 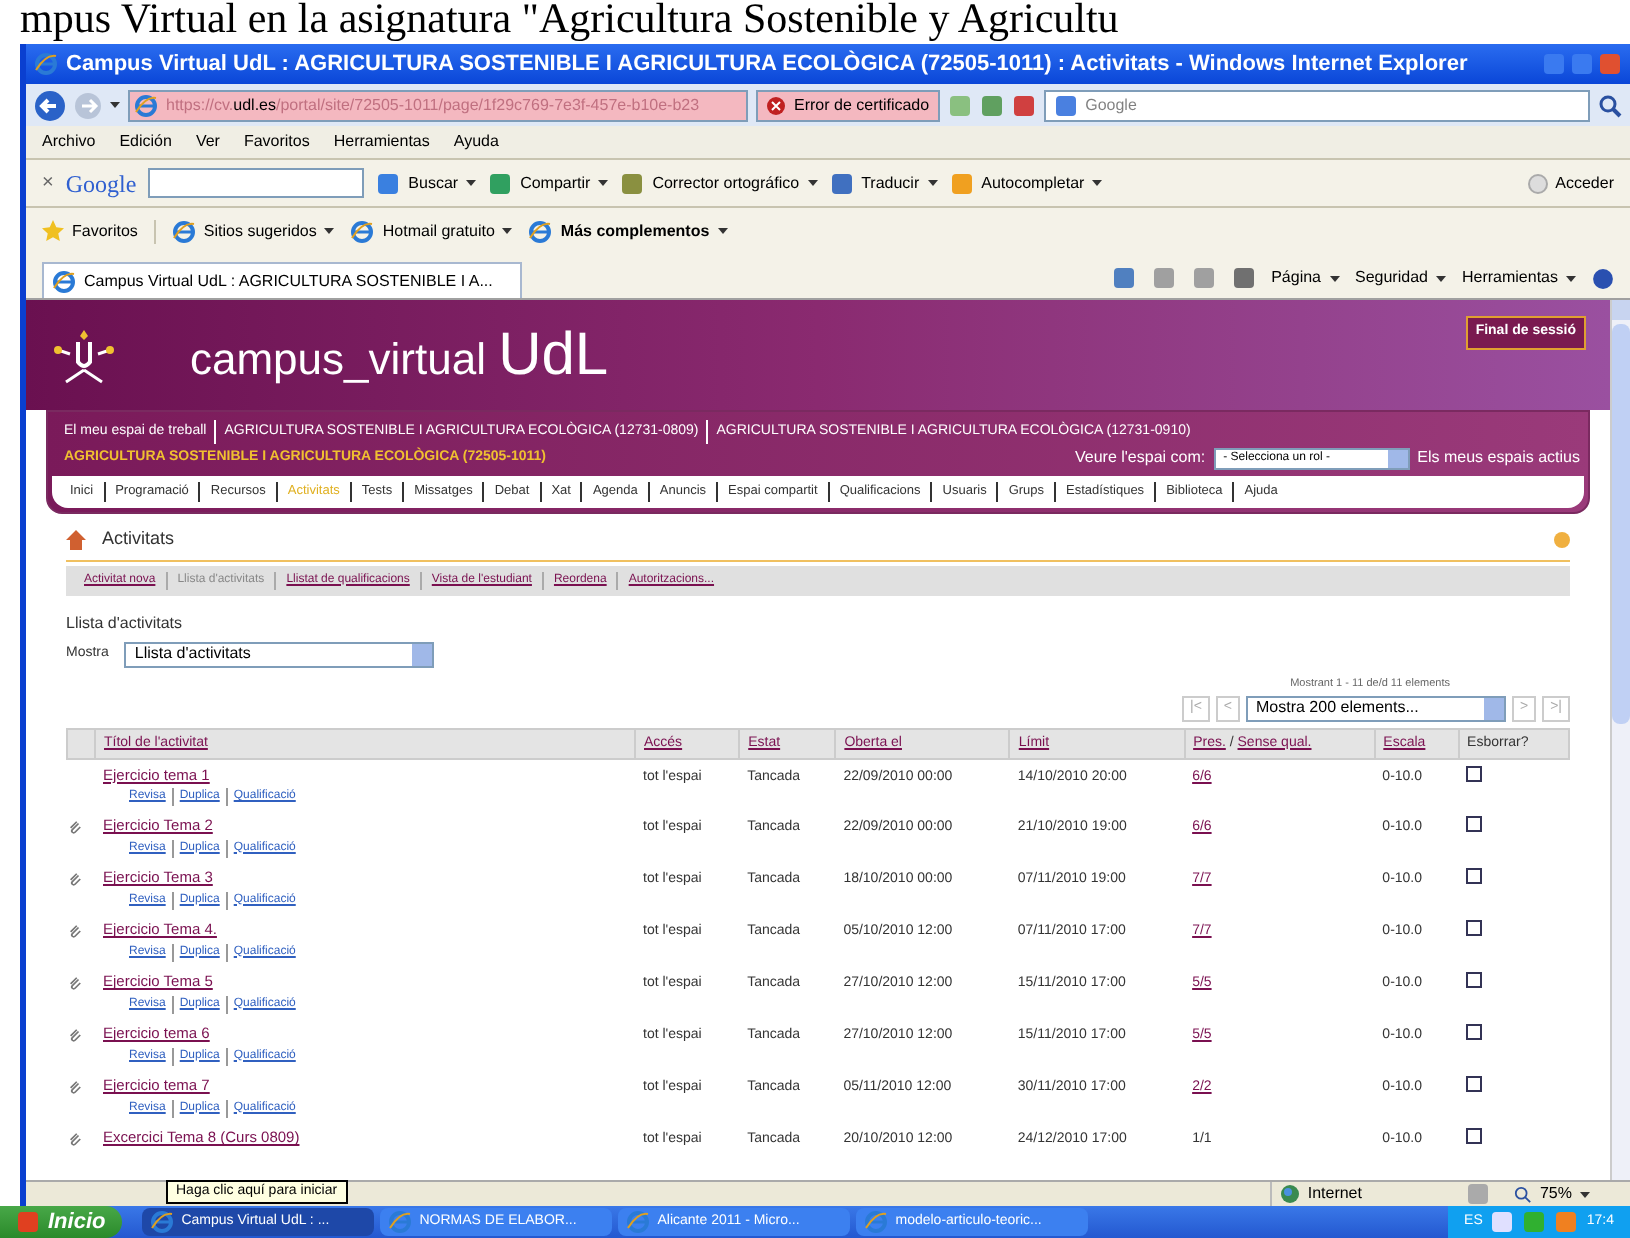 I want to click on search-field: Google, so click(x=1316, y=105).